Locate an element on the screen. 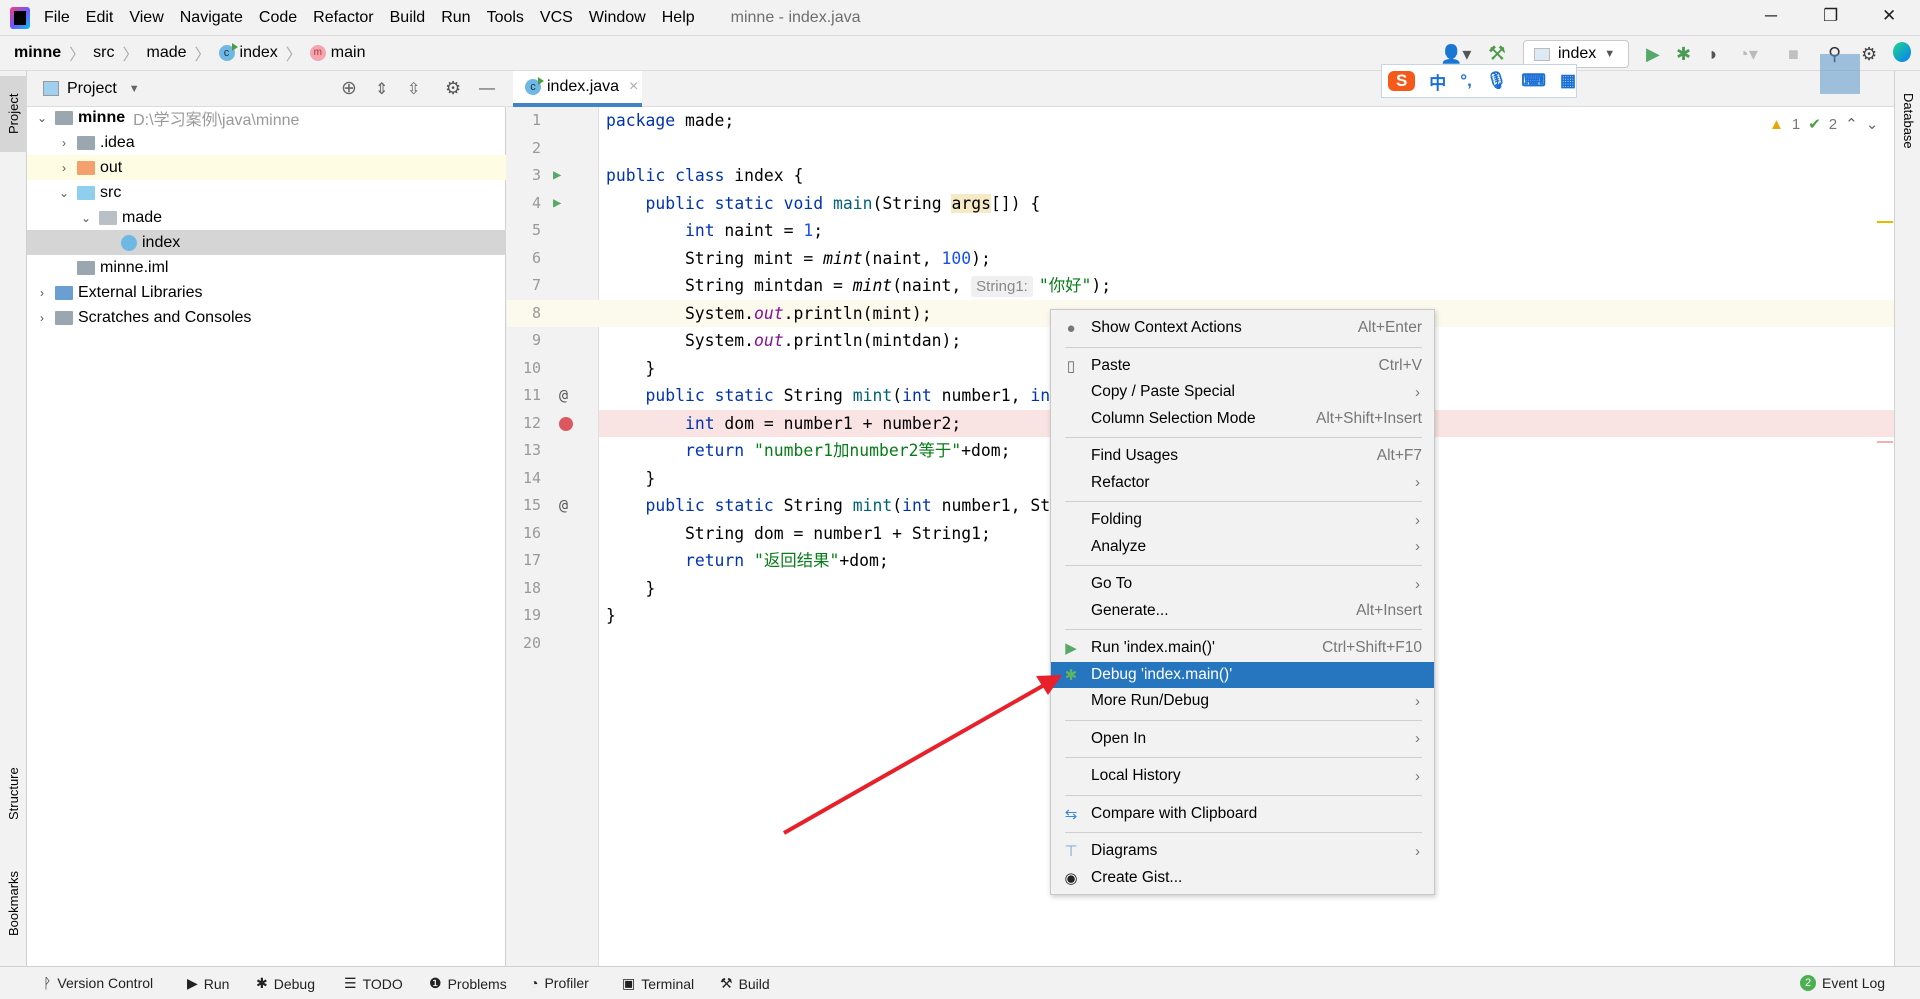 The height and width of the screenshot is (999, 1920). tool-tab-structure: Structure is located at coordinates (13, 793).